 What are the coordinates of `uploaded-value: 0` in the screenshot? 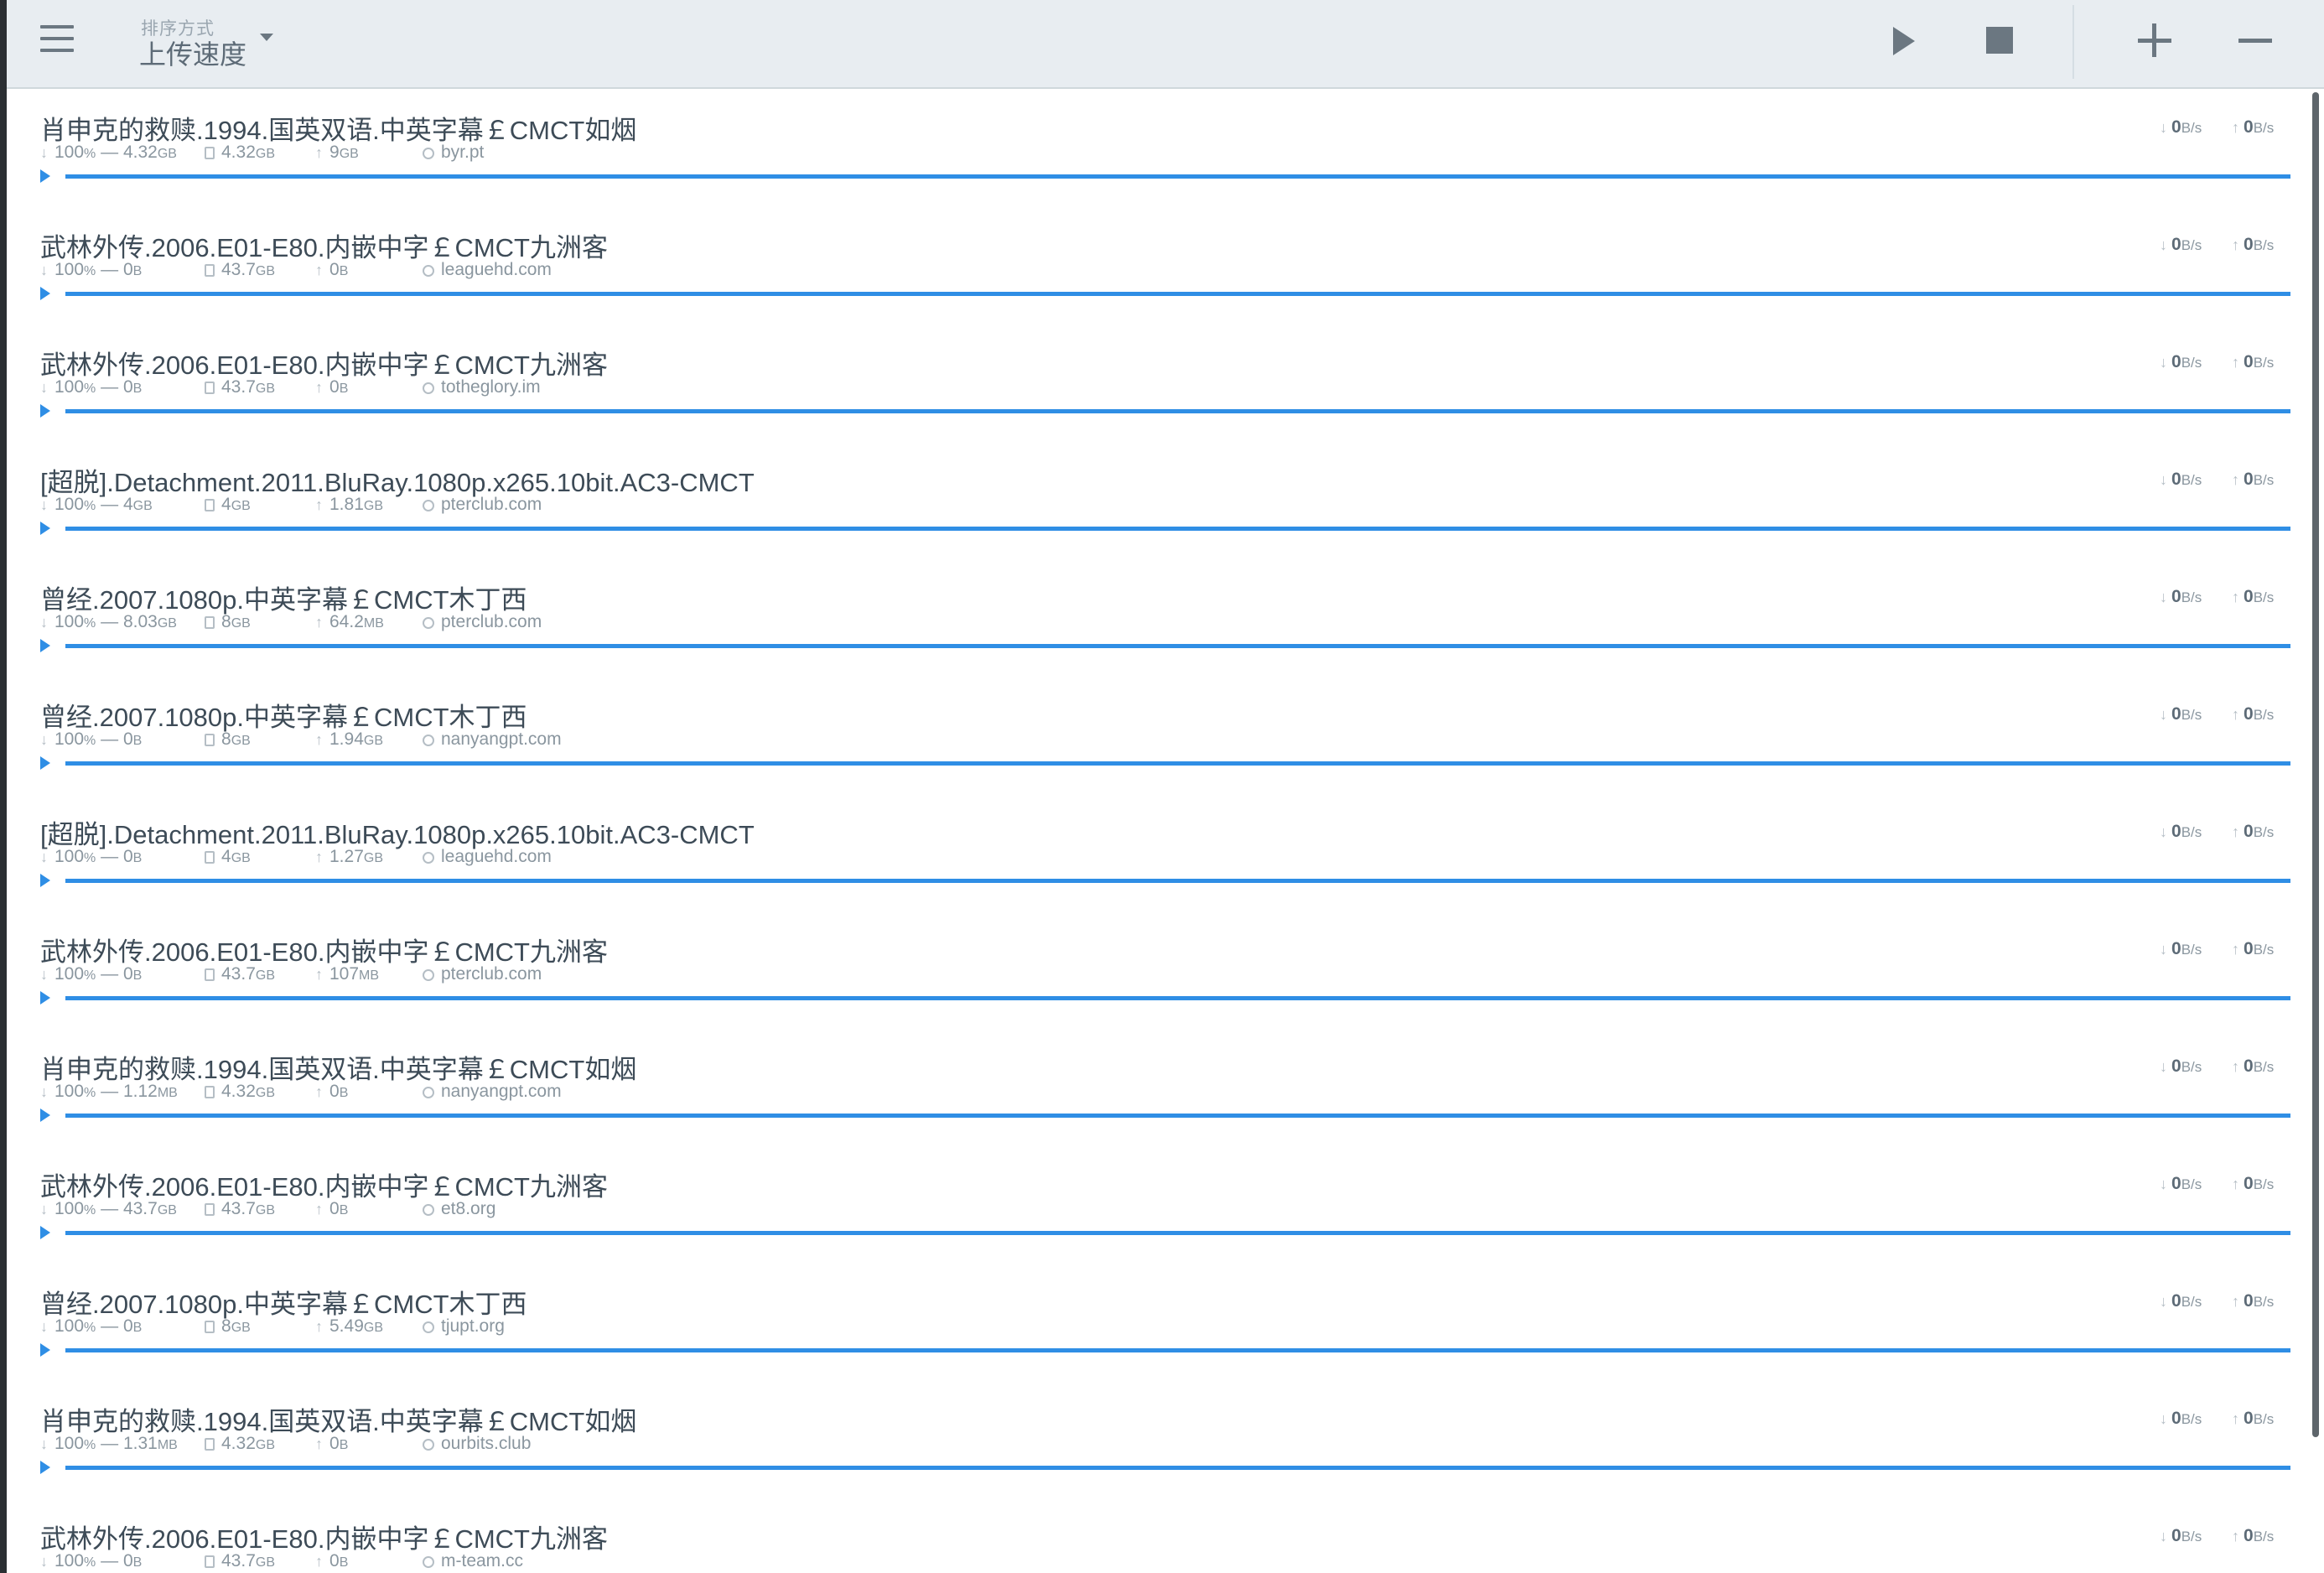 It's located at (334, 1208).